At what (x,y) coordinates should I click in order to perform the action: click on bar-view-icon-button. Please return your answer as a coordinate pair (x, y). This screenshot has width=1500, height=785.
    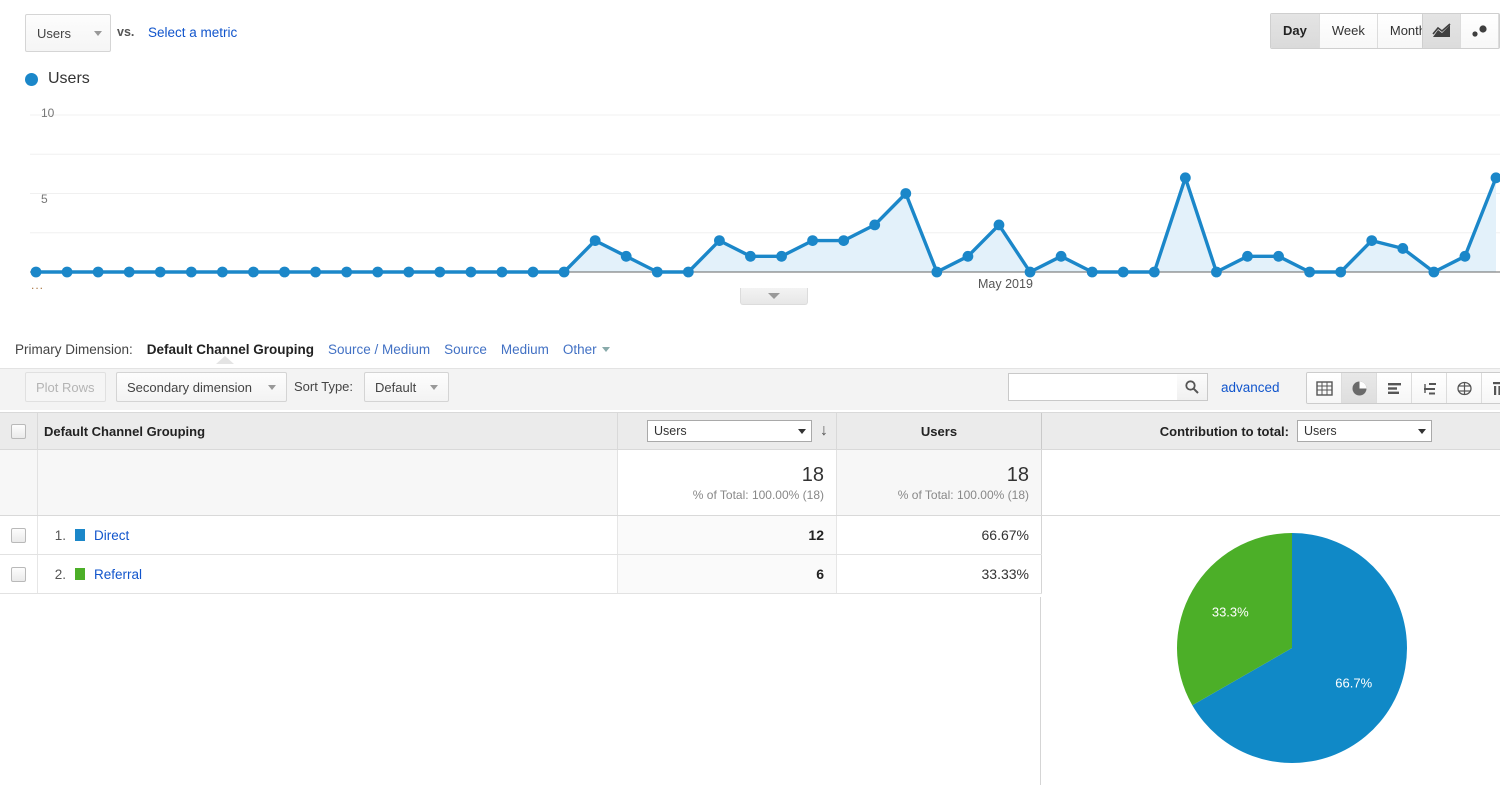
    Looking at the image, I should click on (1394, 388).